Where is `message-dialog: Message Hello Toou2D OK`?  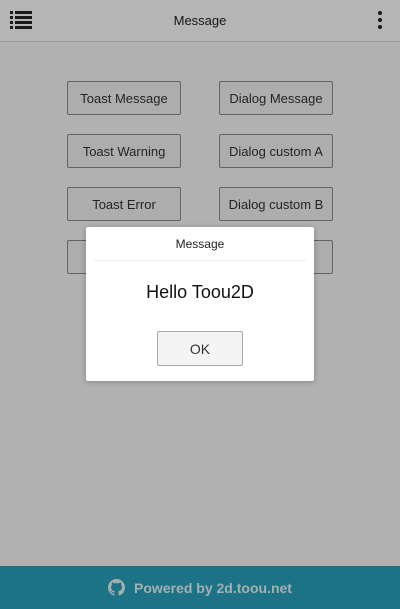 message-dialog: Message Hello Toou2D OK is located at coordinates (200, 304).